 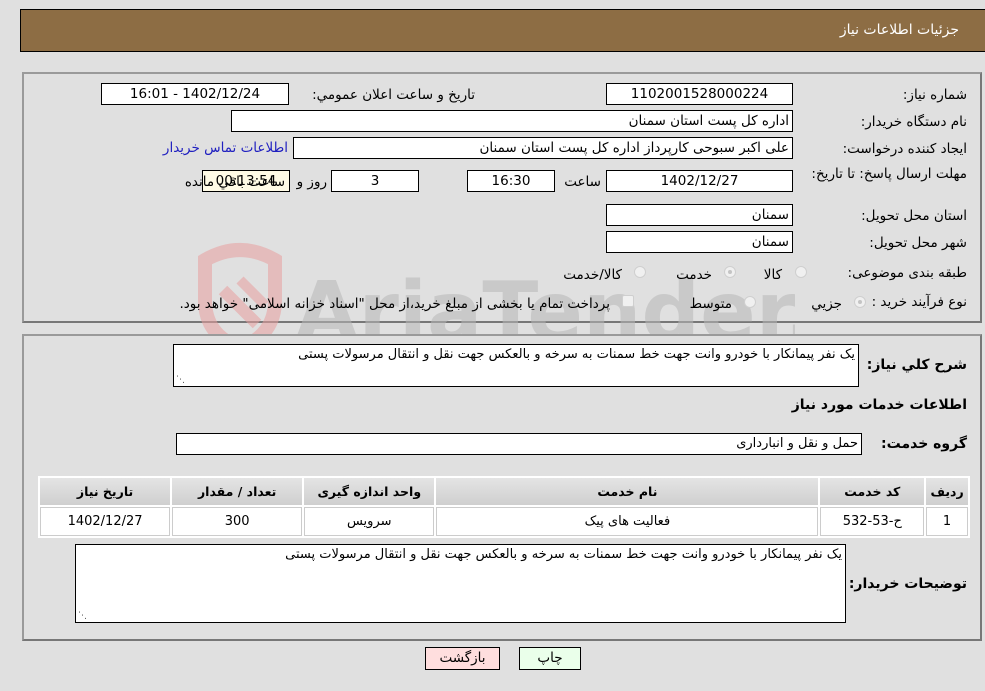 I want to click on process-option-minor: جزيي, so click(x=826, y=304).